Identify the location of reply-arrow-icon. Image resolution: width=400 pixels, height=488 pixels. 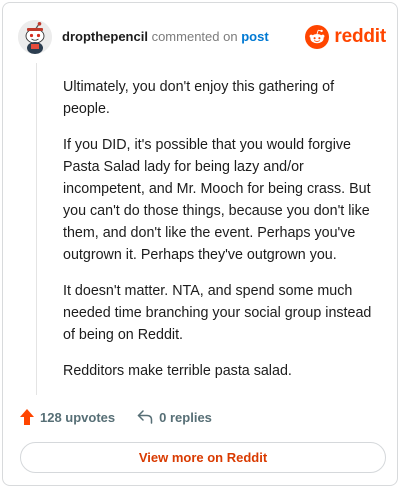
(145, 417).